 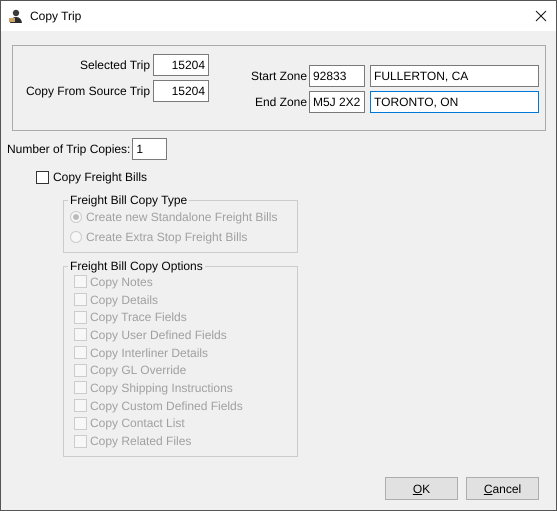 I want to click on checkbox-label: Copy Freight Bills, so click(x=100, y=177).